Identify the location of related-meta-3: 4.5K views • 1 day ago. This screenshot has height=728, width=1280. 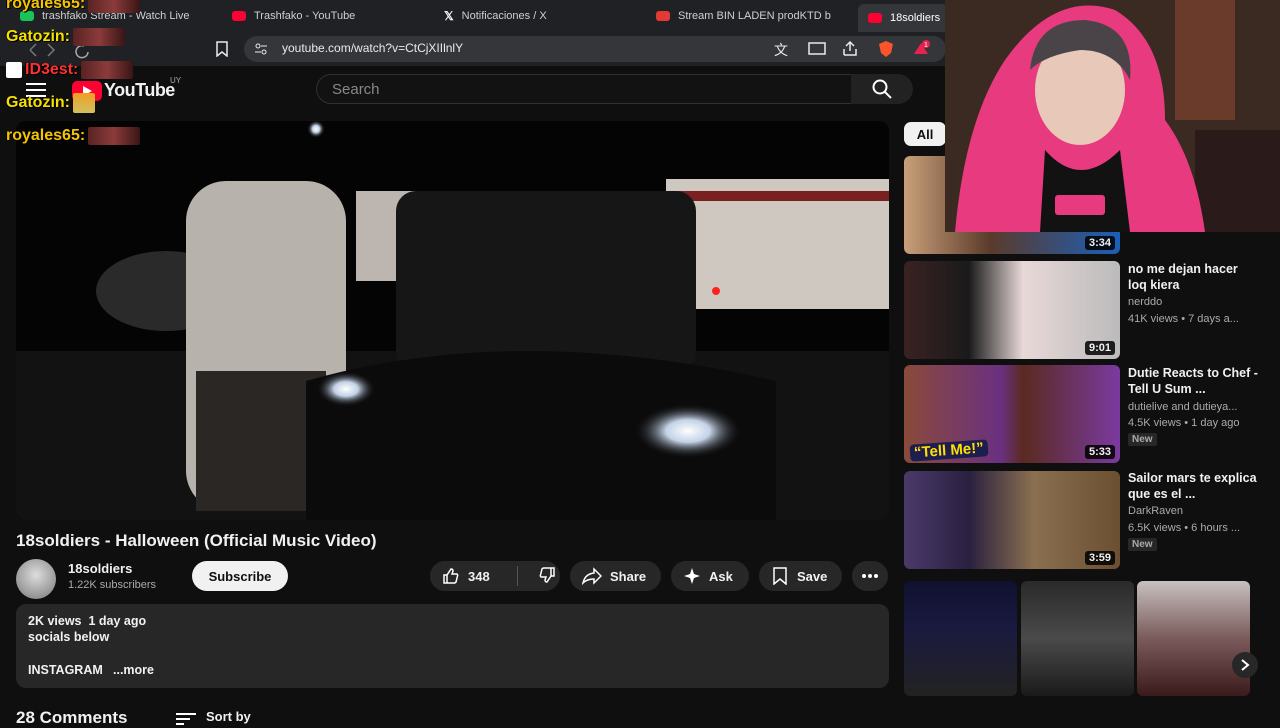
(1184, 423).